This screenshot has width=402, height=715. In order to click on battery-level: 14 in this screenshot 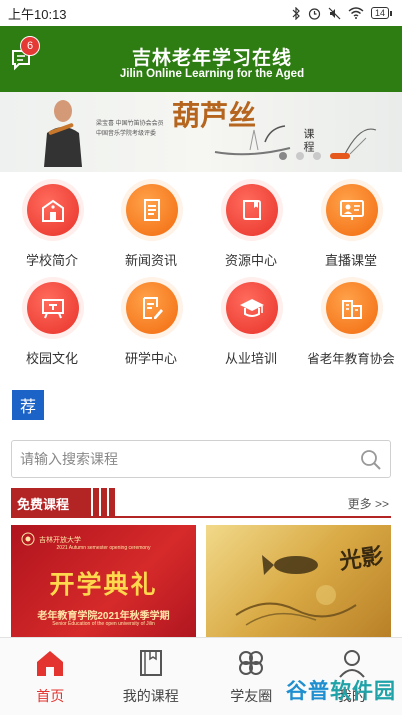, I will do `click(379, 13)`.